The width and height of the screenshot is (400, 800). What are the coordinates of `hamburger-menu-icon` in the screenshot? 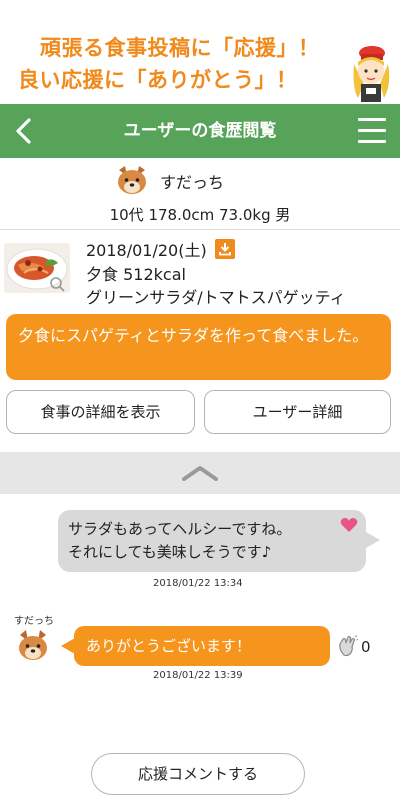 It's located at (372, 131).